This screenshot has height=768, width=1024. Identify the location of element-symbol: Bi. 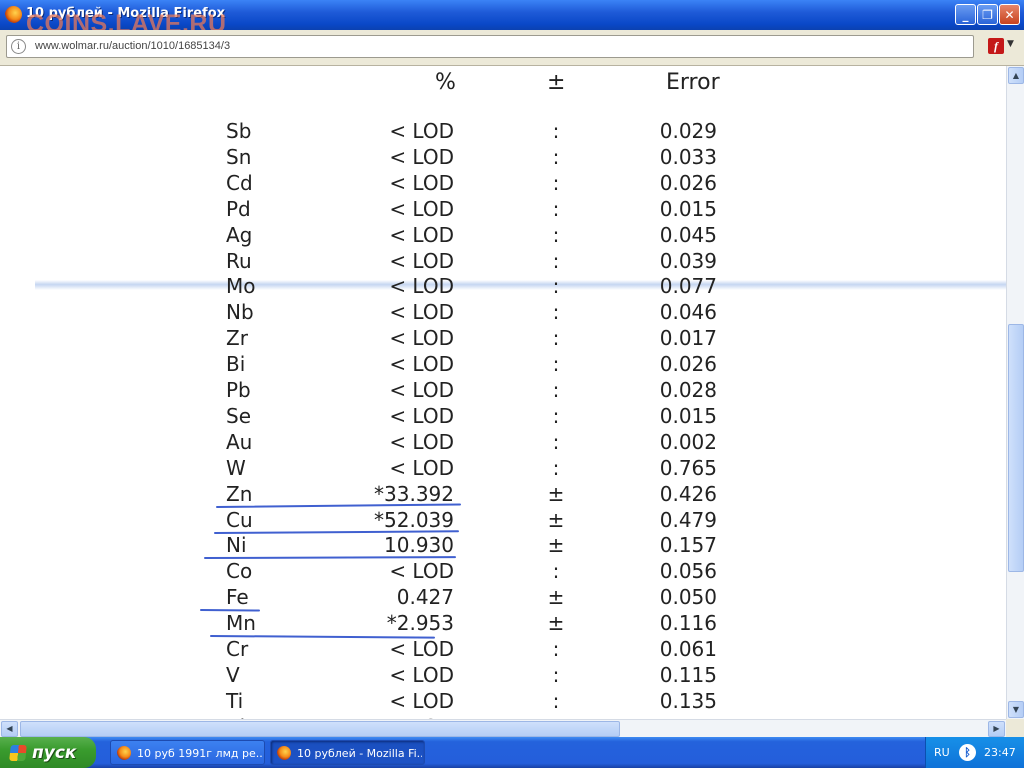
(236, 364).